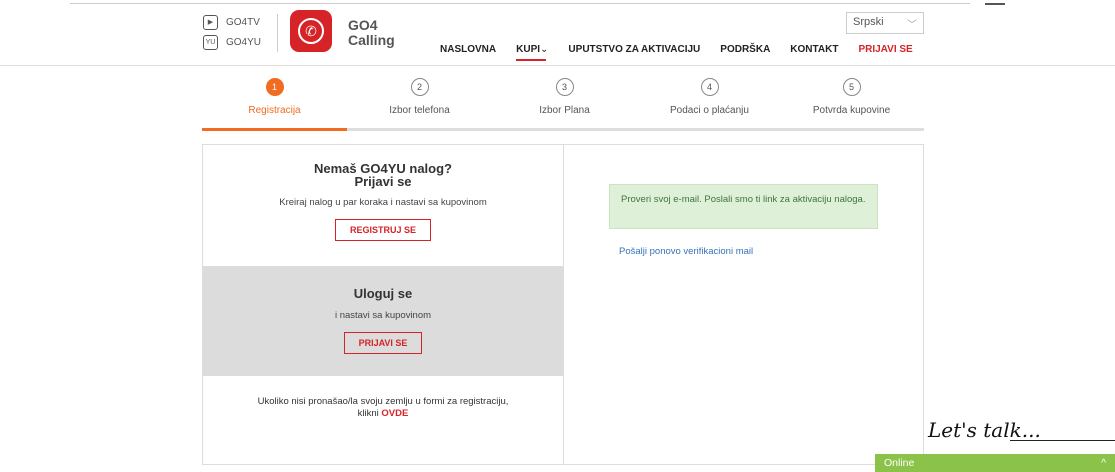  What do you see at coordinates (686, 251) in the screenshot?
I see `resend-verification-link: Pošalji ponovo verifikacioni mail` at bounding box center [686, 251].